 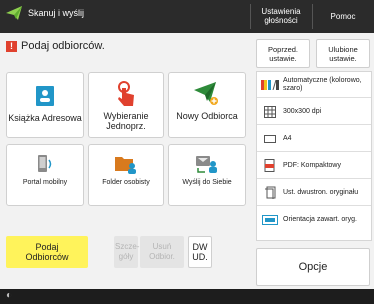 I want to click on resolution-setting: 300x300 dpi, so click(x=314, y=112).